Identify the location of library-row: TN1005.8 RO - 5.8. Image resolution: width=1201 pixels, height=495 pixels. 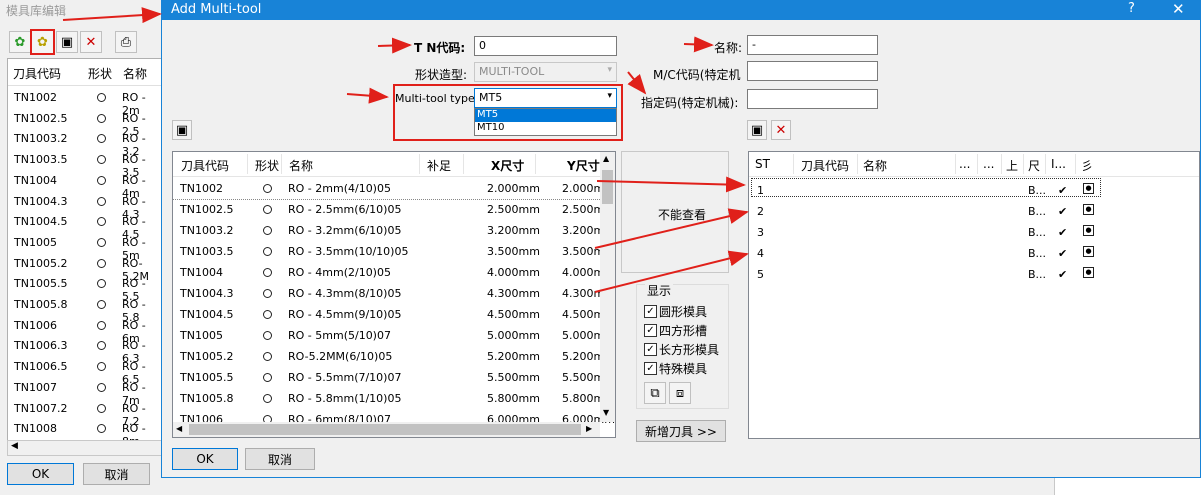
(85, 309).